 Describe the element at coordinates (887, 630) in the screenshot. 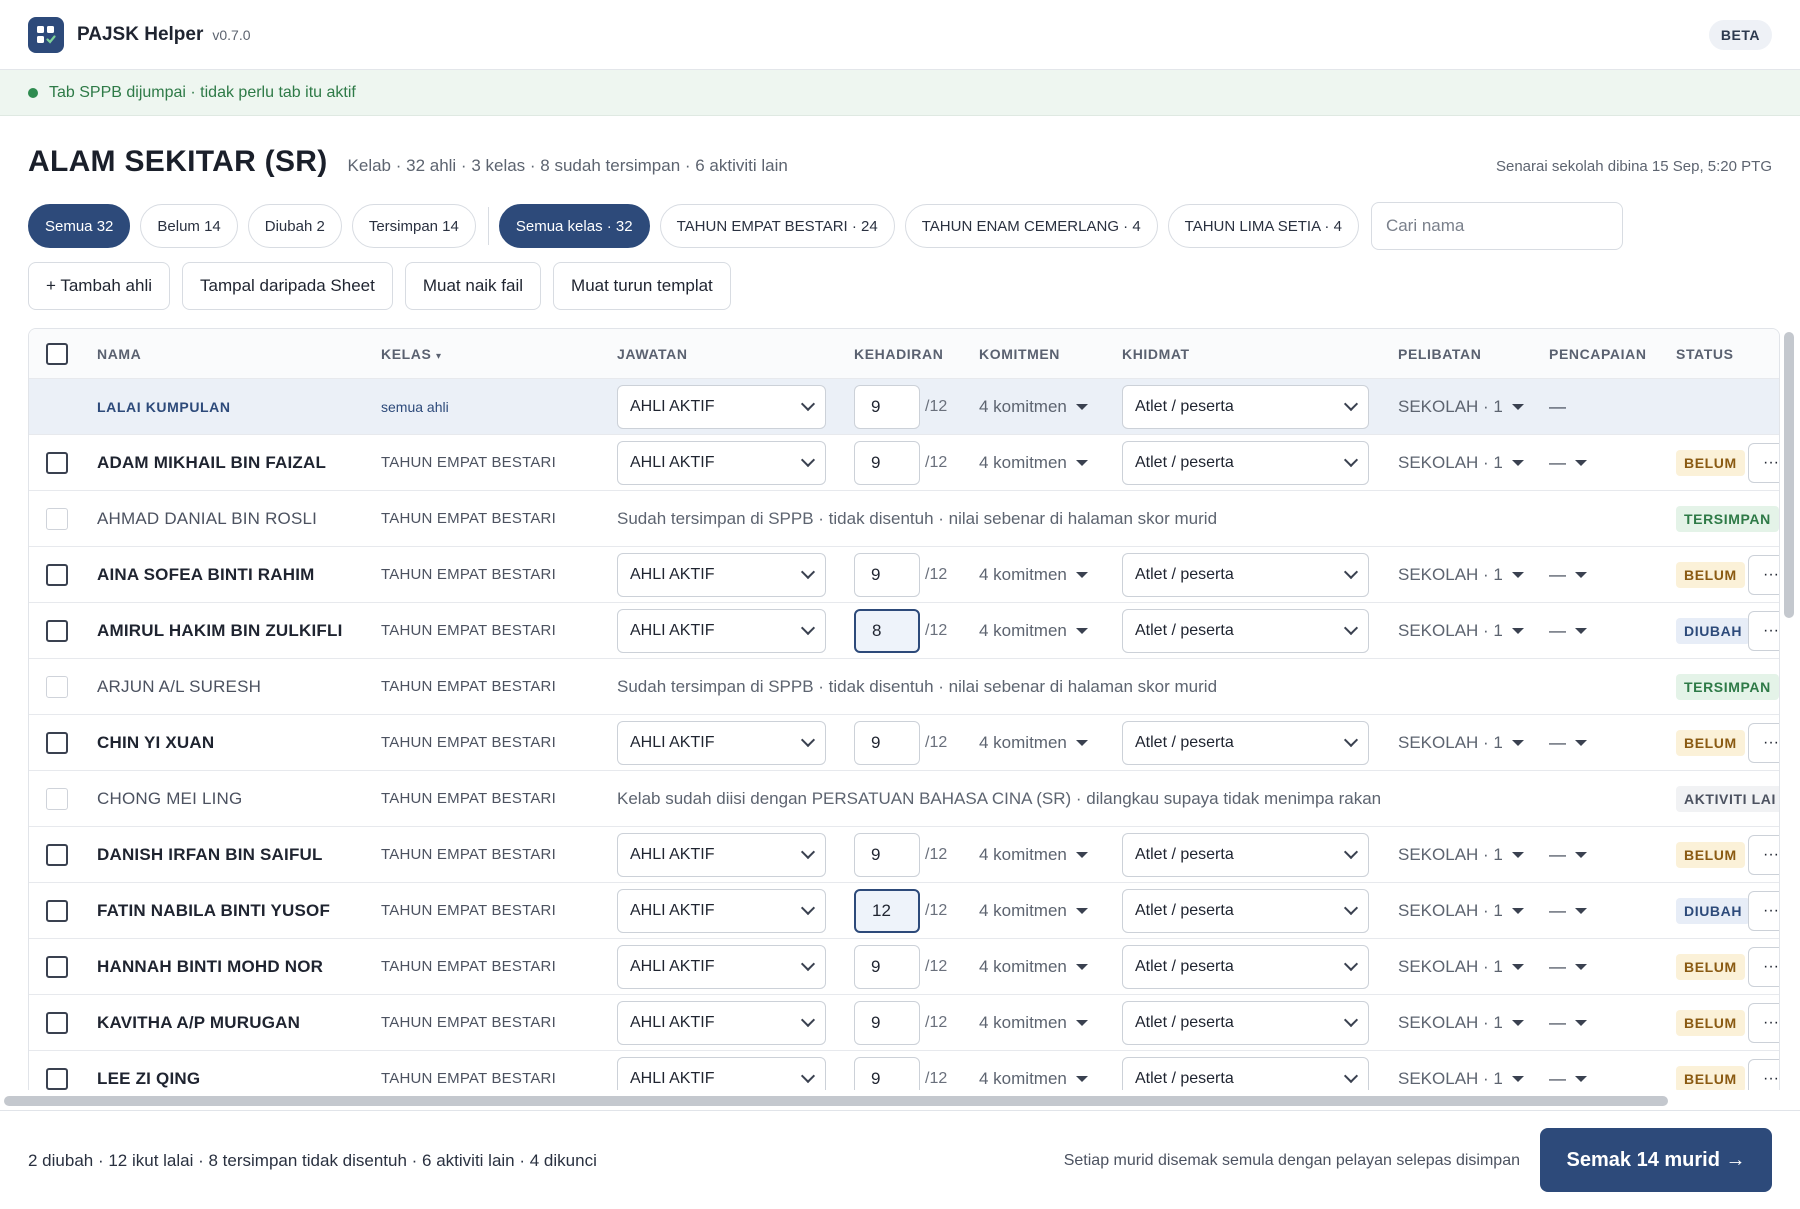

I see `kehadiran-input: 8` at that location.